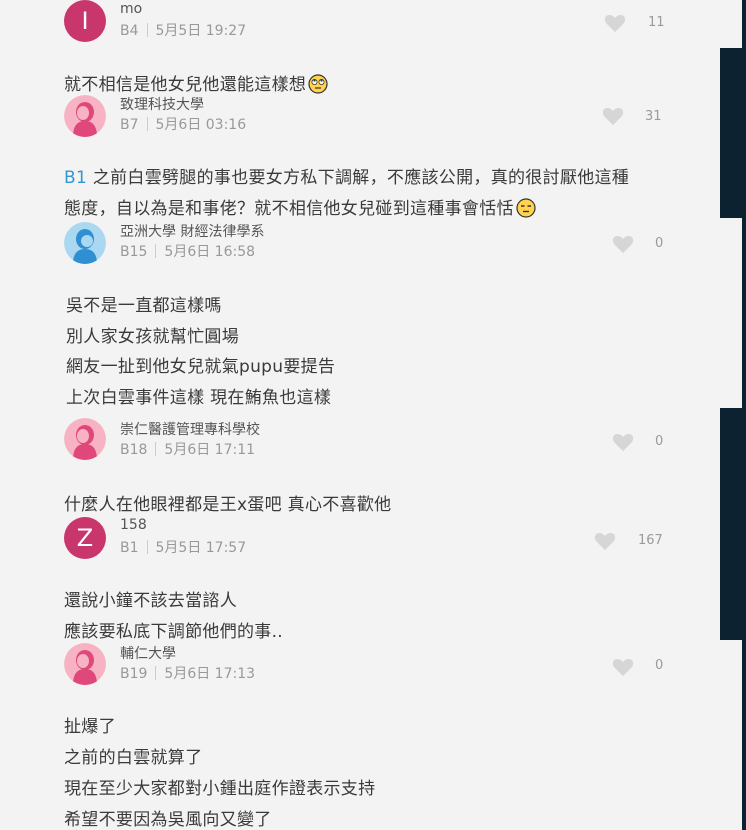  I want to click on comment-text: 還說小鐘不該去當諮人, so click(150, 601).